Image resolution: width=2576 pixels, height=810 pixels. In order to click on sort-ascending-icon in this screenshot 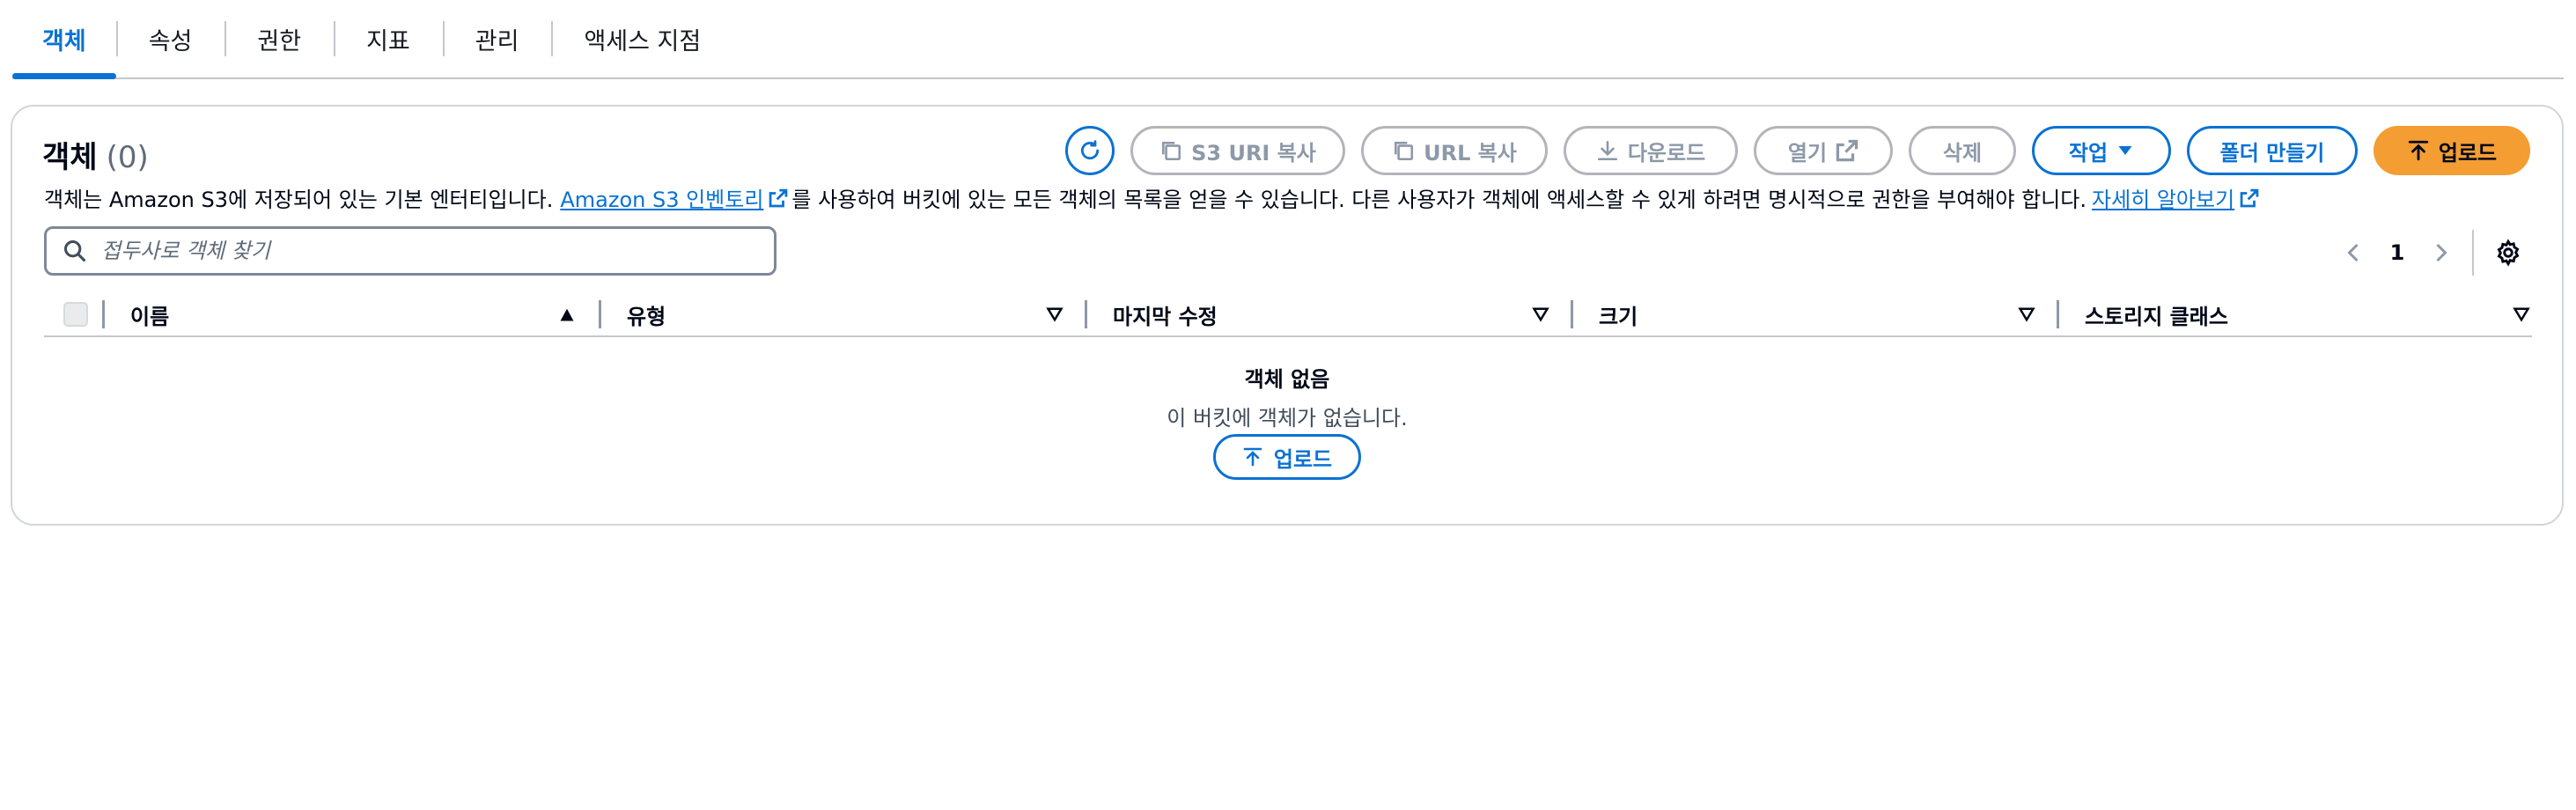, I will do `click(567, 314)`.